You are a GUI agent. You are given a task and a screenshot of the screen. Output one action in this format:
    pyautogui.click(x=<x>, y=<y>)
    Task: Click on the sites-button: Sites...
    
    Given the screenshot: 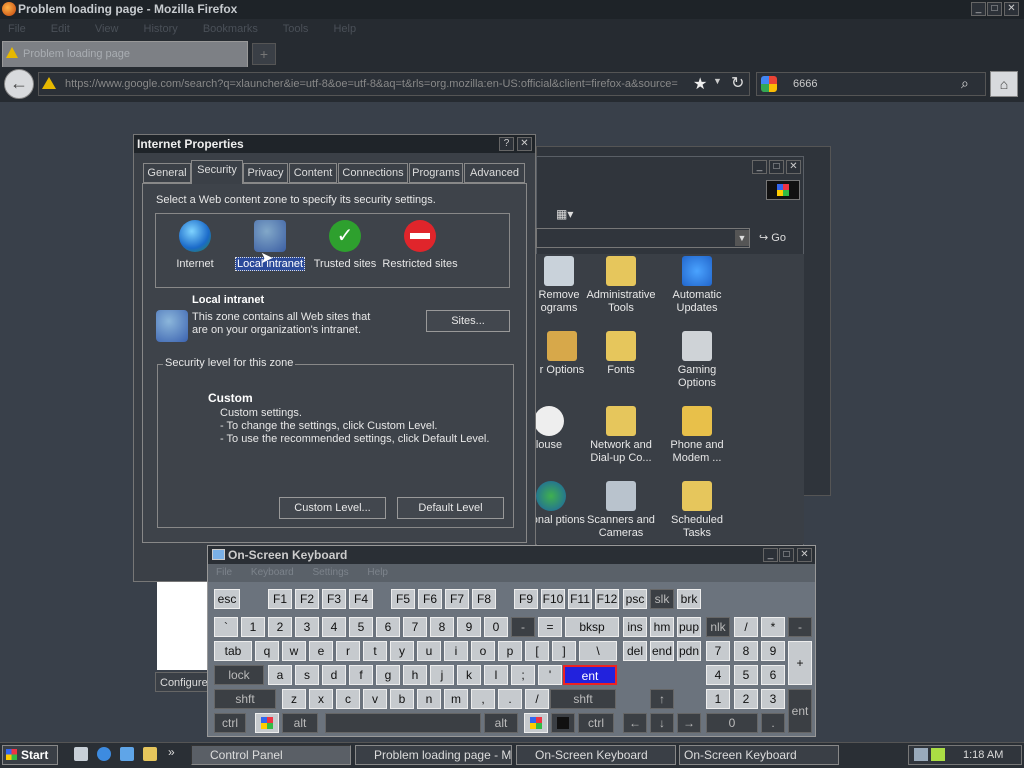 What is the action you would take?
    pyautogui.click(x=468, y=321)
    